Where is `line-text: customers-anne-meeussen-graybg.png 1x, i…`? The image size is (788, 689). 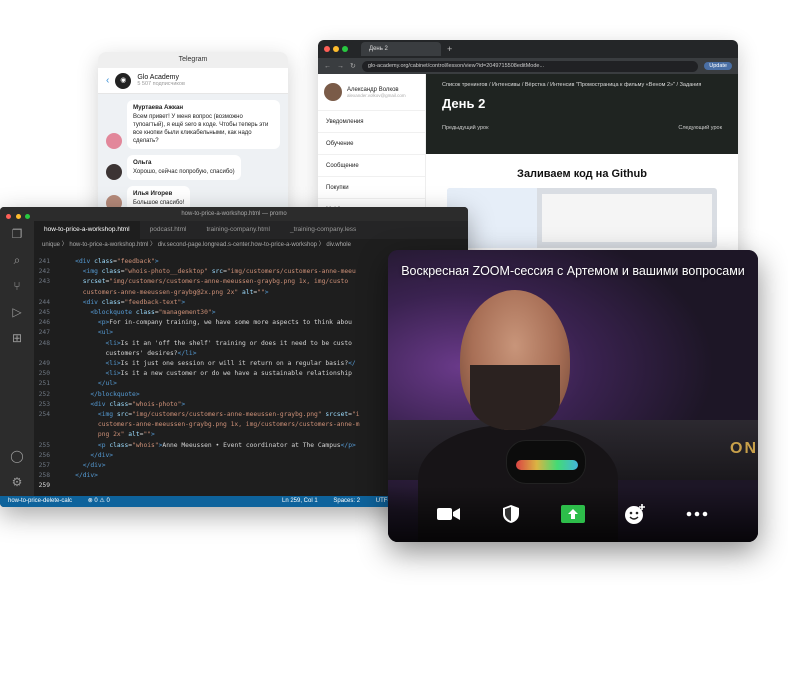
line-text: customers-anne-meeussen-graybg.png 1x, i… is located at coordinates (228, 425).